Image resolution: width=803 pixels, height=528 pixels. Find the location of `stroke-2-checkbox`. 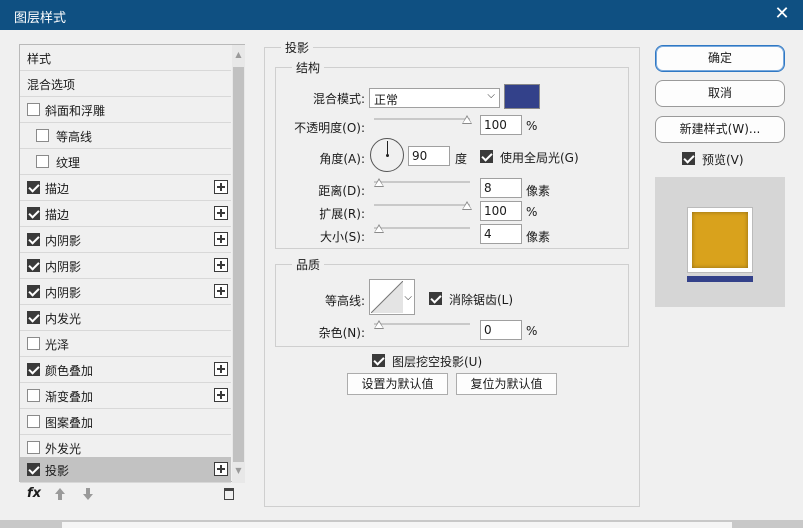

stroke-2-checkbox is located at coordinates (33, 213).